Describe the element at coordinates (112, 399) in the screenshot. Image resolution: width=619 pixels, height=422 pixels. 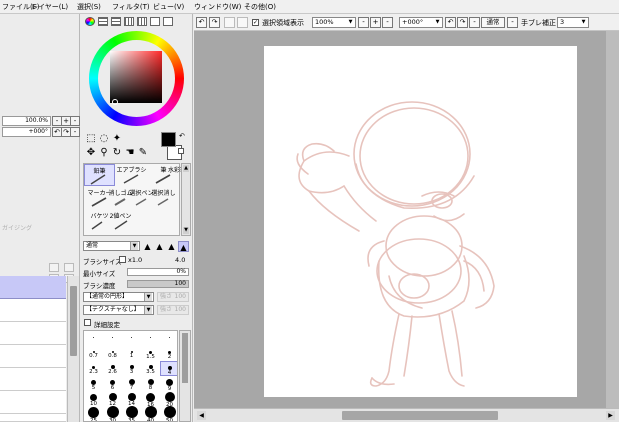
I see `brush-size-preset: 12` at that location.